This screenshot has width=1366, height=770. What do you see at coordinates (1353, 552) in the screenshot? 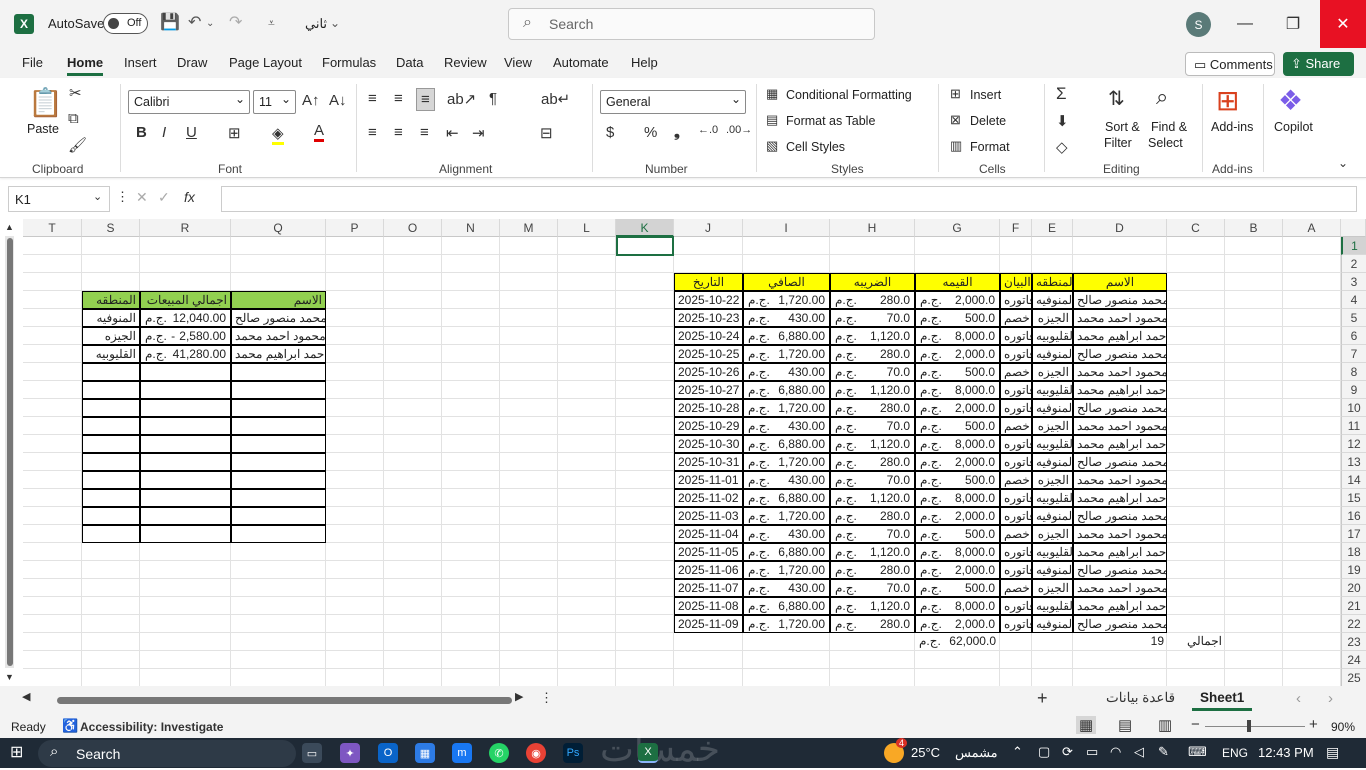
I see `row-header-18: 18` at bounding box center [1353, 552].